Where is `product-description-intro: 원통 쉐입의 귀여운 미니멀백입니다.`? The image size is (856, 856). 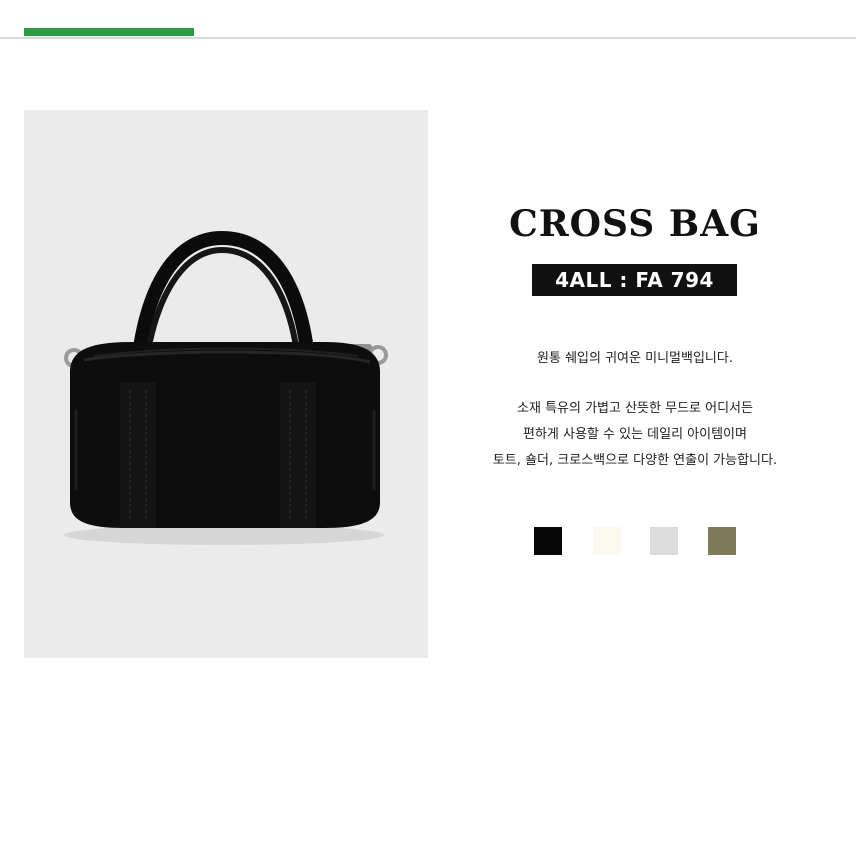
product-description-intro: 원통 쉐입의 귀여운 미니멀백입니다. is located at coordinates (635, 358).